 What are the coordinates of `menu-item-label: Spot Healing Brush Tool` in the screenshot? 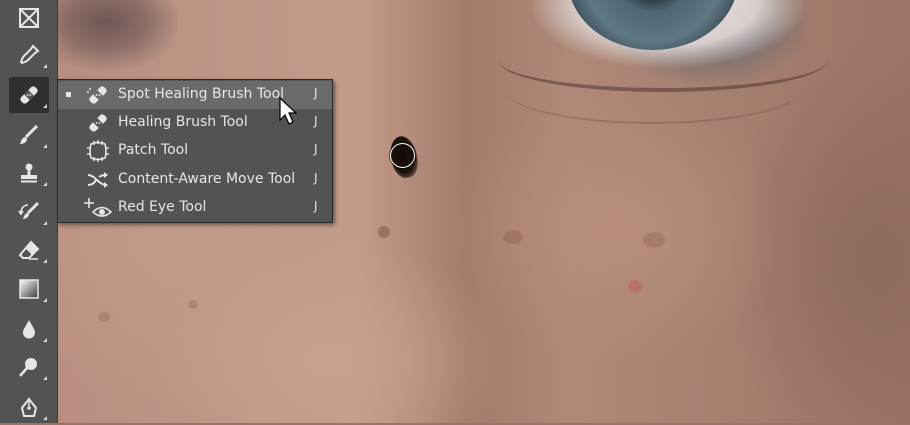 It's located at (201, 94).